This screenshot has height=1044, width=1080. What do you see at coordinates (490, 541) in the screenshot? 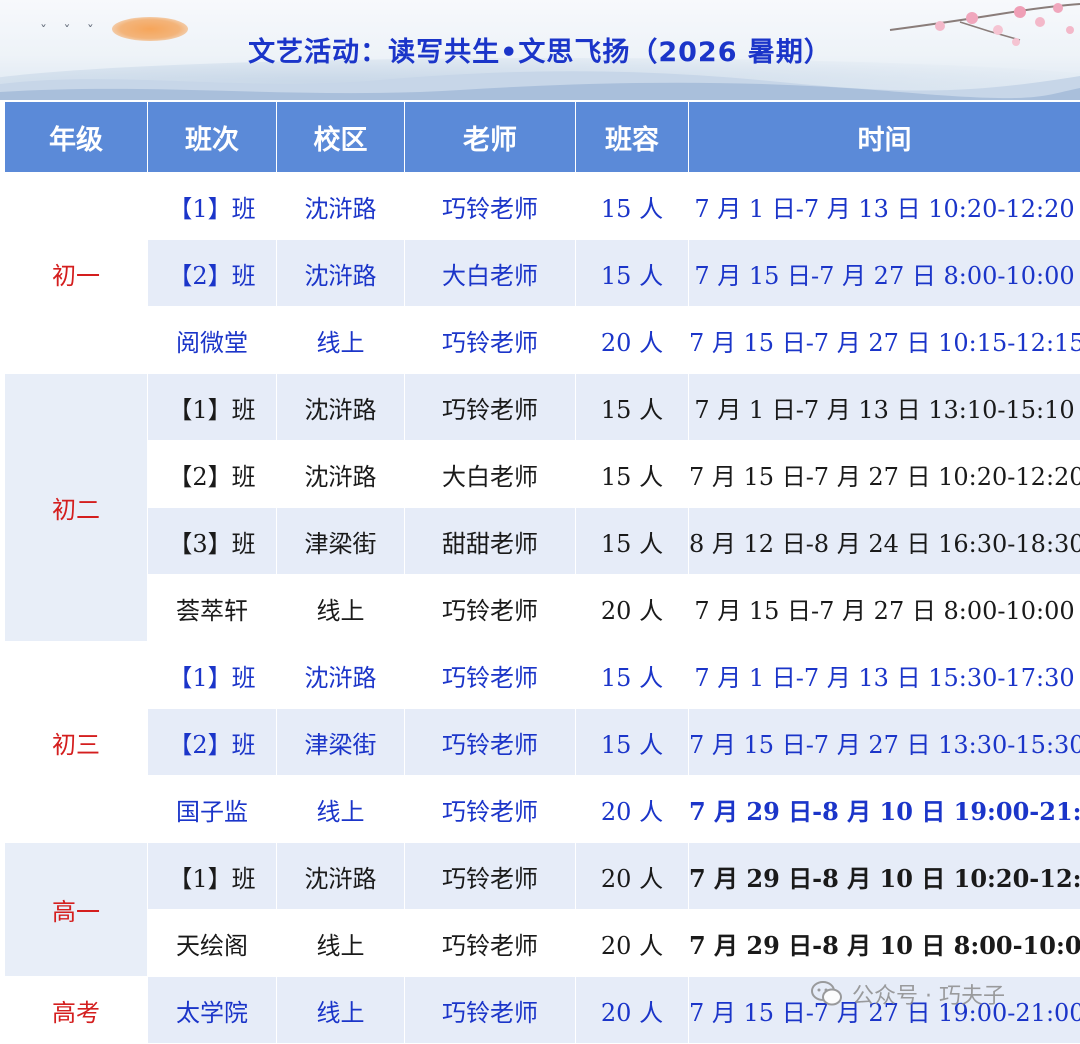
I see `teacher-cell: 甜甜老师` at bounding box center [490, 541].